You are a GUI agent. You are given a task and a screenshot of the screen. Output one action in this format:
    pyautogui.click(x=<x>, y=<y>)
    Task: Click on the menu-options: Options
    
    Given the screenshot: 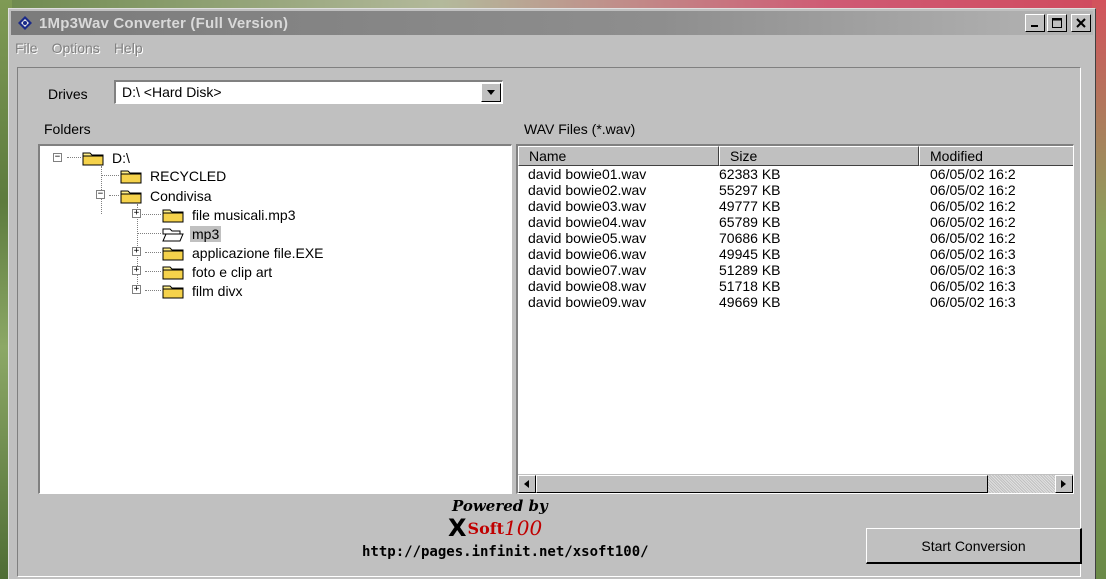 What is the action you would take?
    pyautogui.click(x=76, y=48)
    